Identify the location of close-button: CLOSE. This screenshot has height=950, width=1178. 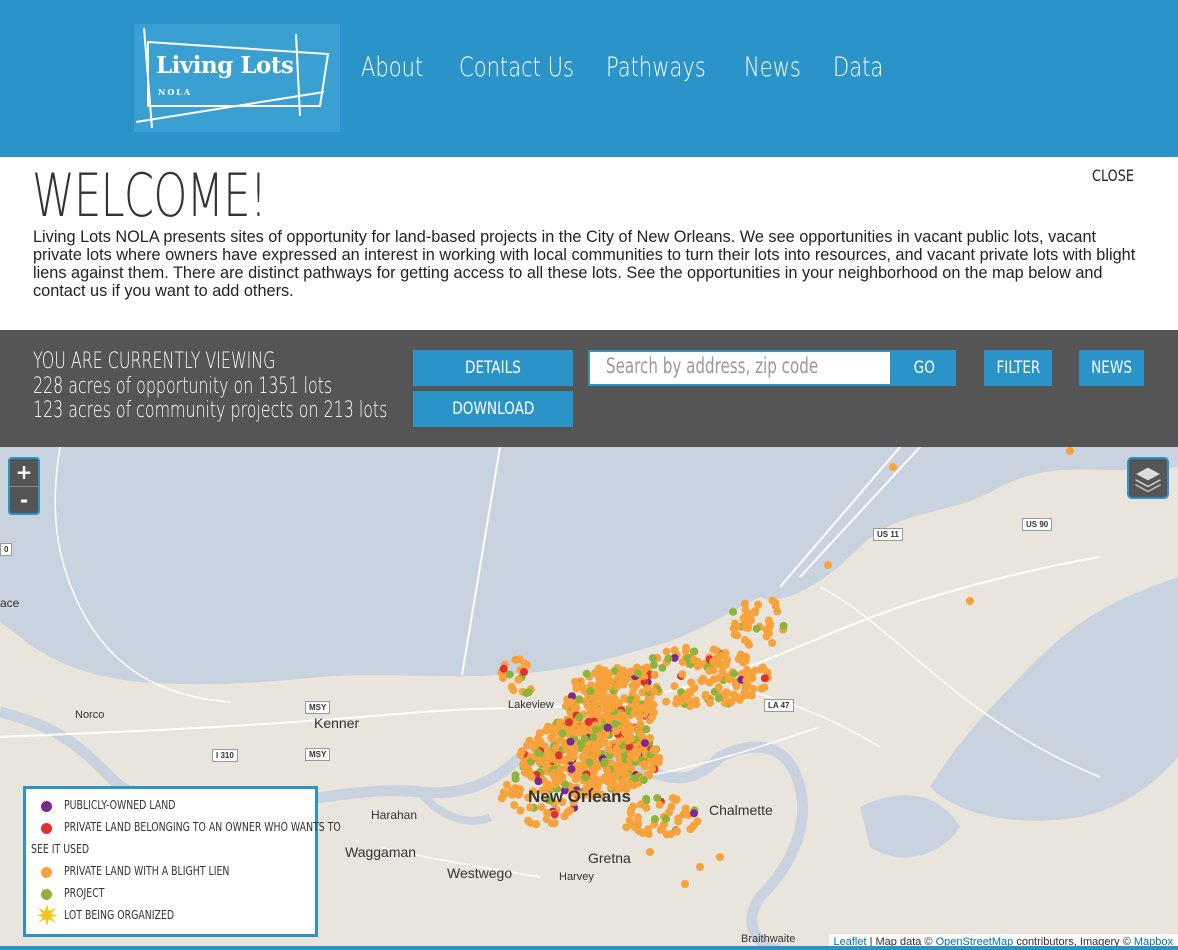
(1113, 175).